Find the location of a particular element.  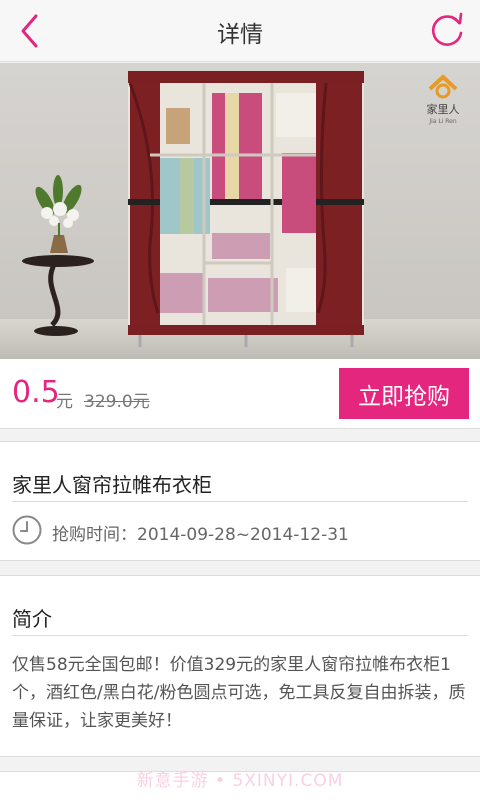

product-name: 家里人窗帘拉帷布衣柜 is located at coordinates (112, 485).